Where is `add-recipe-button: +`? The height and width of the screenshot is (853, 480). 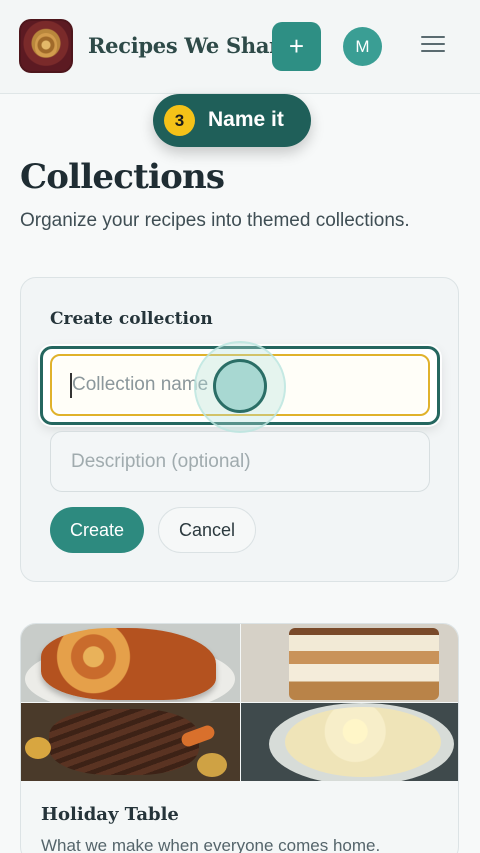 add-recipe-button: + is located at coordinates (296, 46).